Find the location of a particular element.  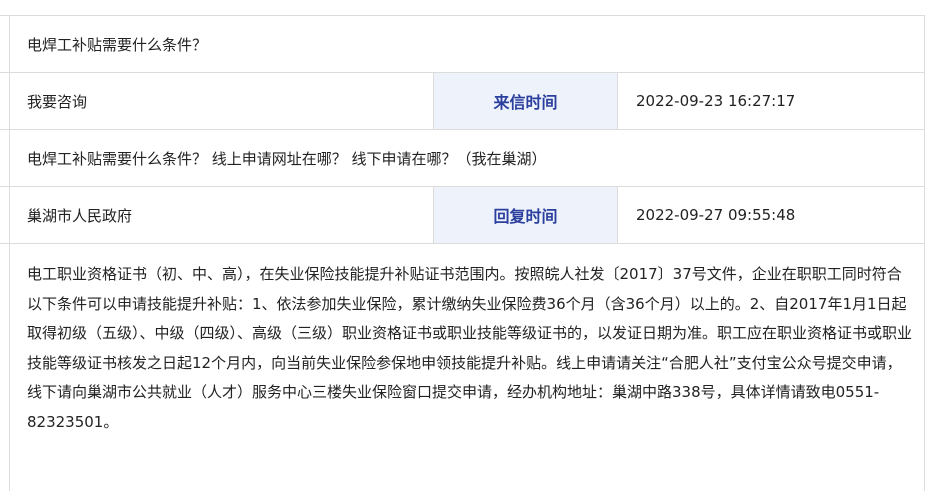

sent-time-label: 来信时间 is located at coordinates (525, 101).